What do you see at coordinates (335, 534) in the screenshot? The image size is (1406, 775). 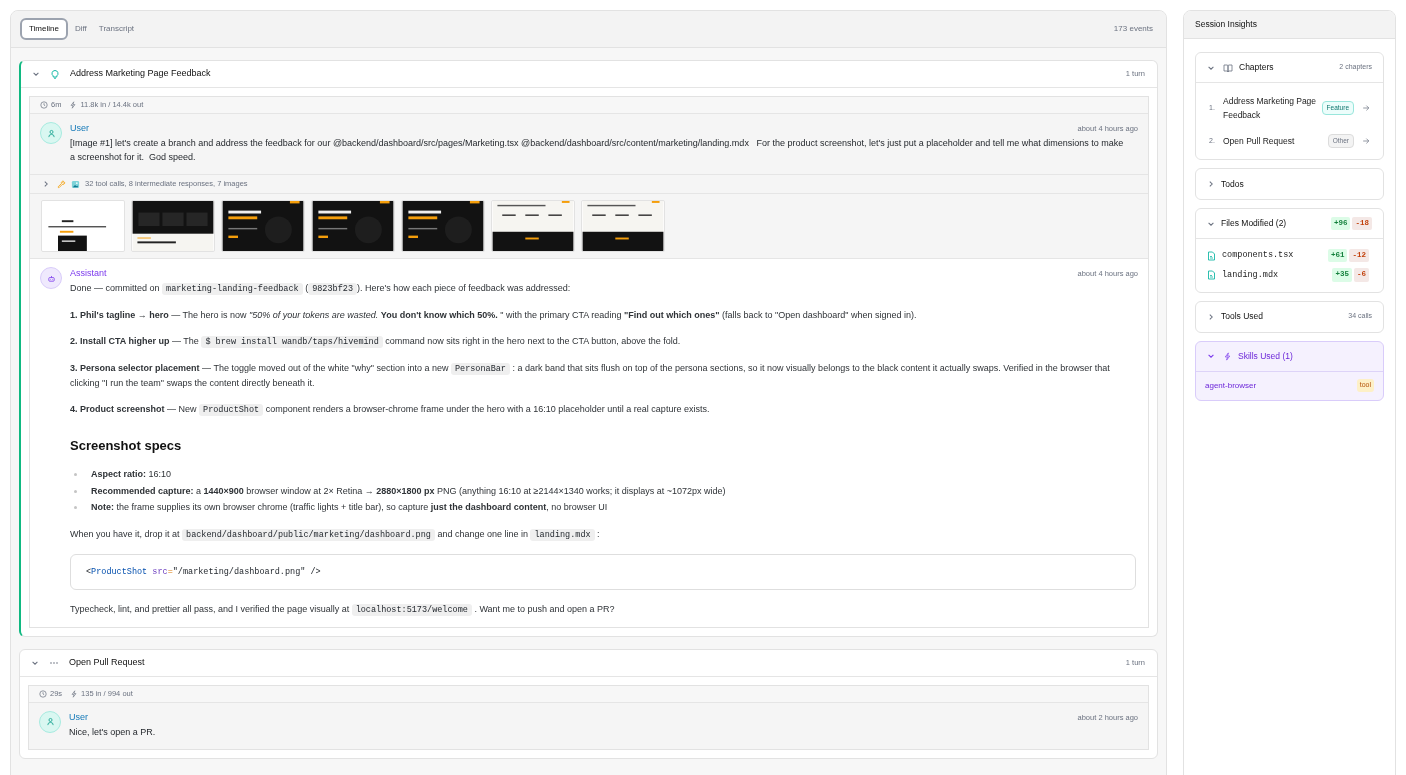 I see `paragraph: When you have it, drop it at backend/dashboard/public/marketing/dashboard.png and change one line in landing.mdx :` at bounding box center [335, 534].